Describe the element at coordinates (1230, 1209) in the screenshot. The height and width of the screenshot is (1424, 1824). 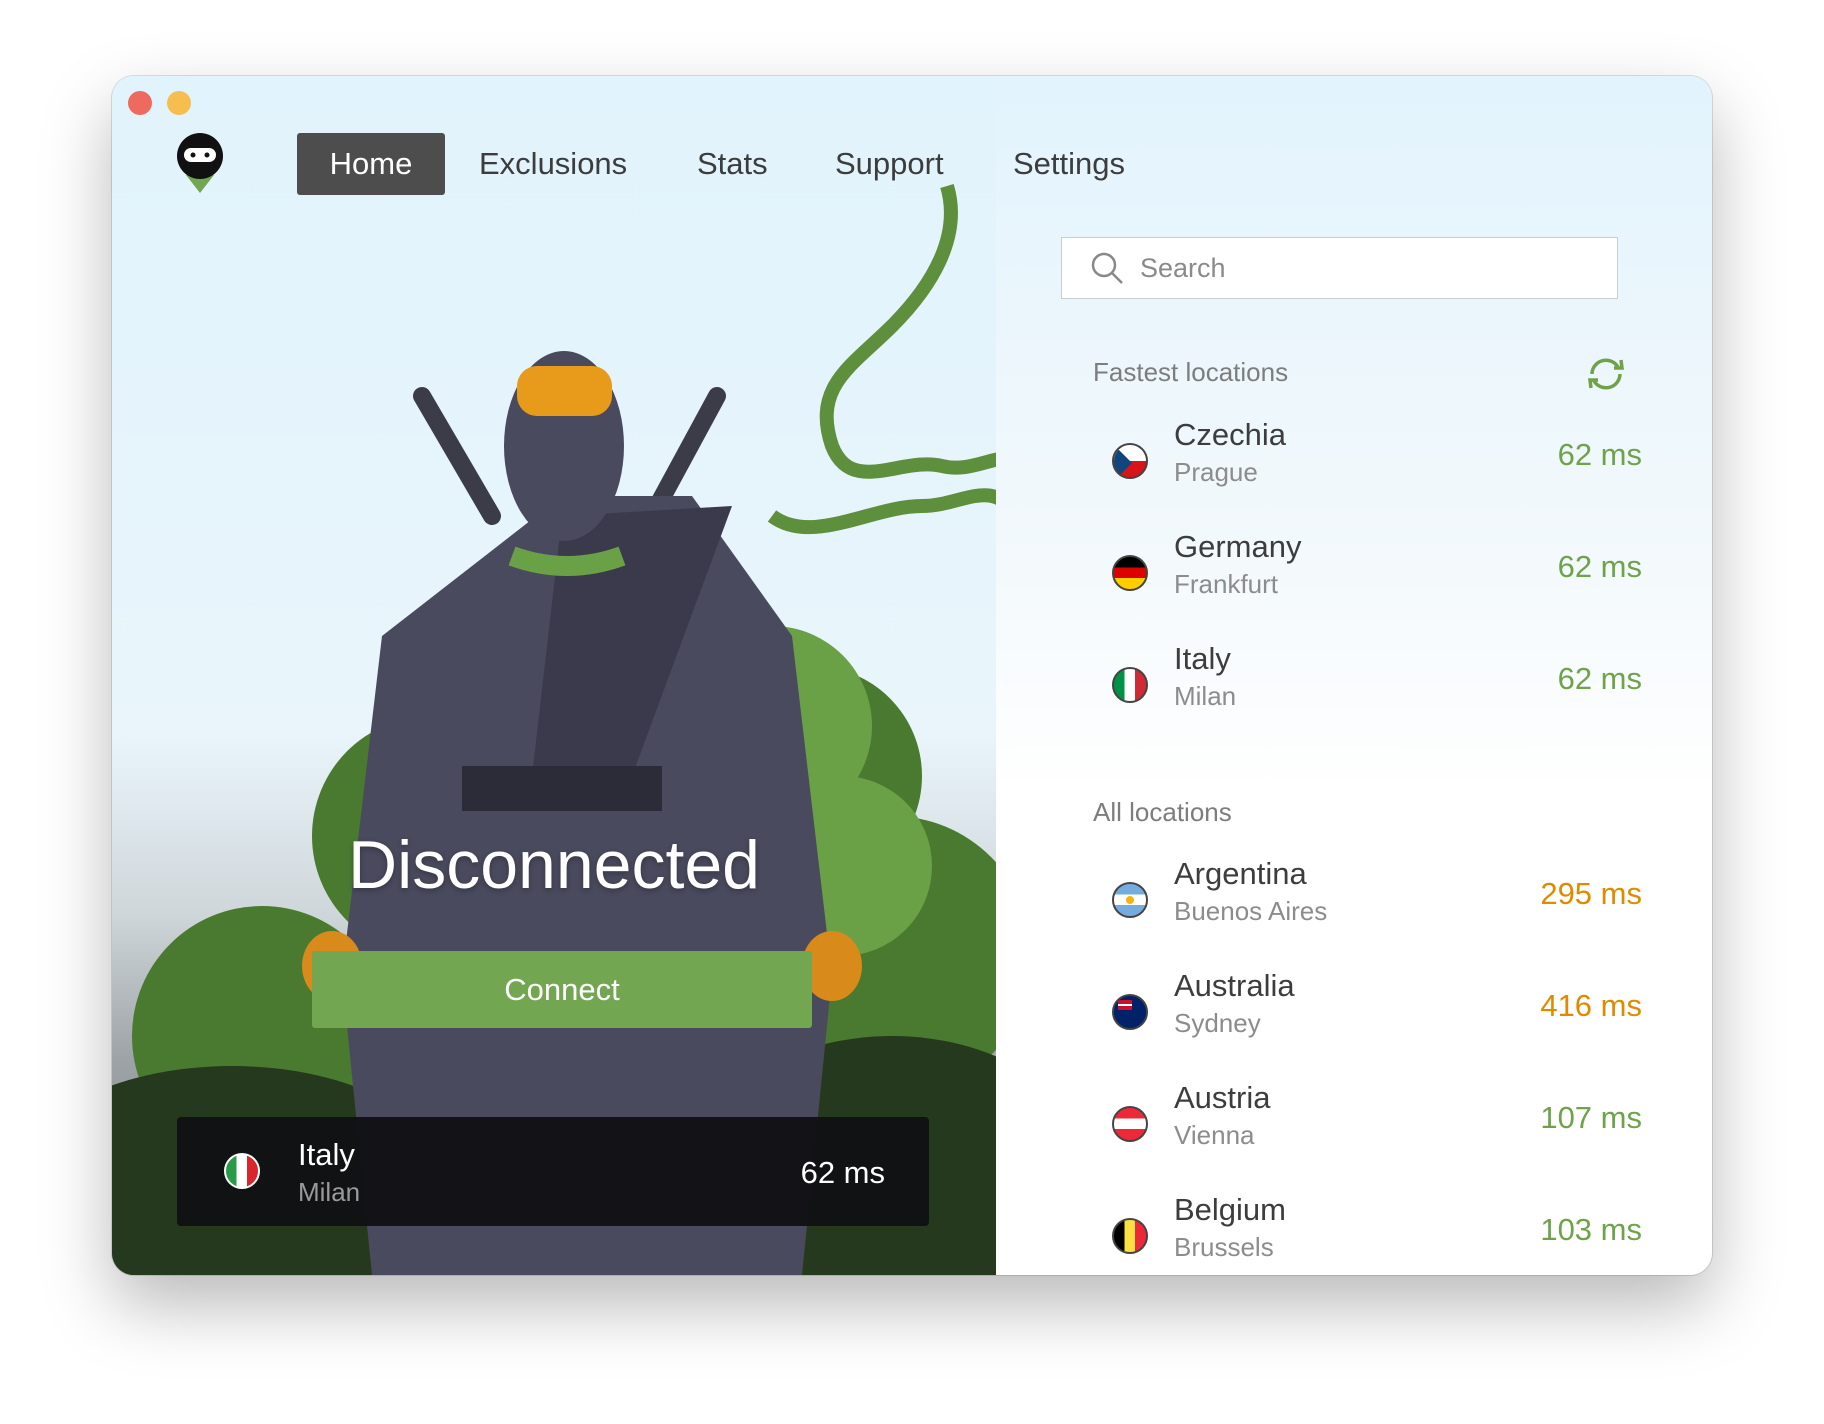
I see `country-name: Belgium` at that location.